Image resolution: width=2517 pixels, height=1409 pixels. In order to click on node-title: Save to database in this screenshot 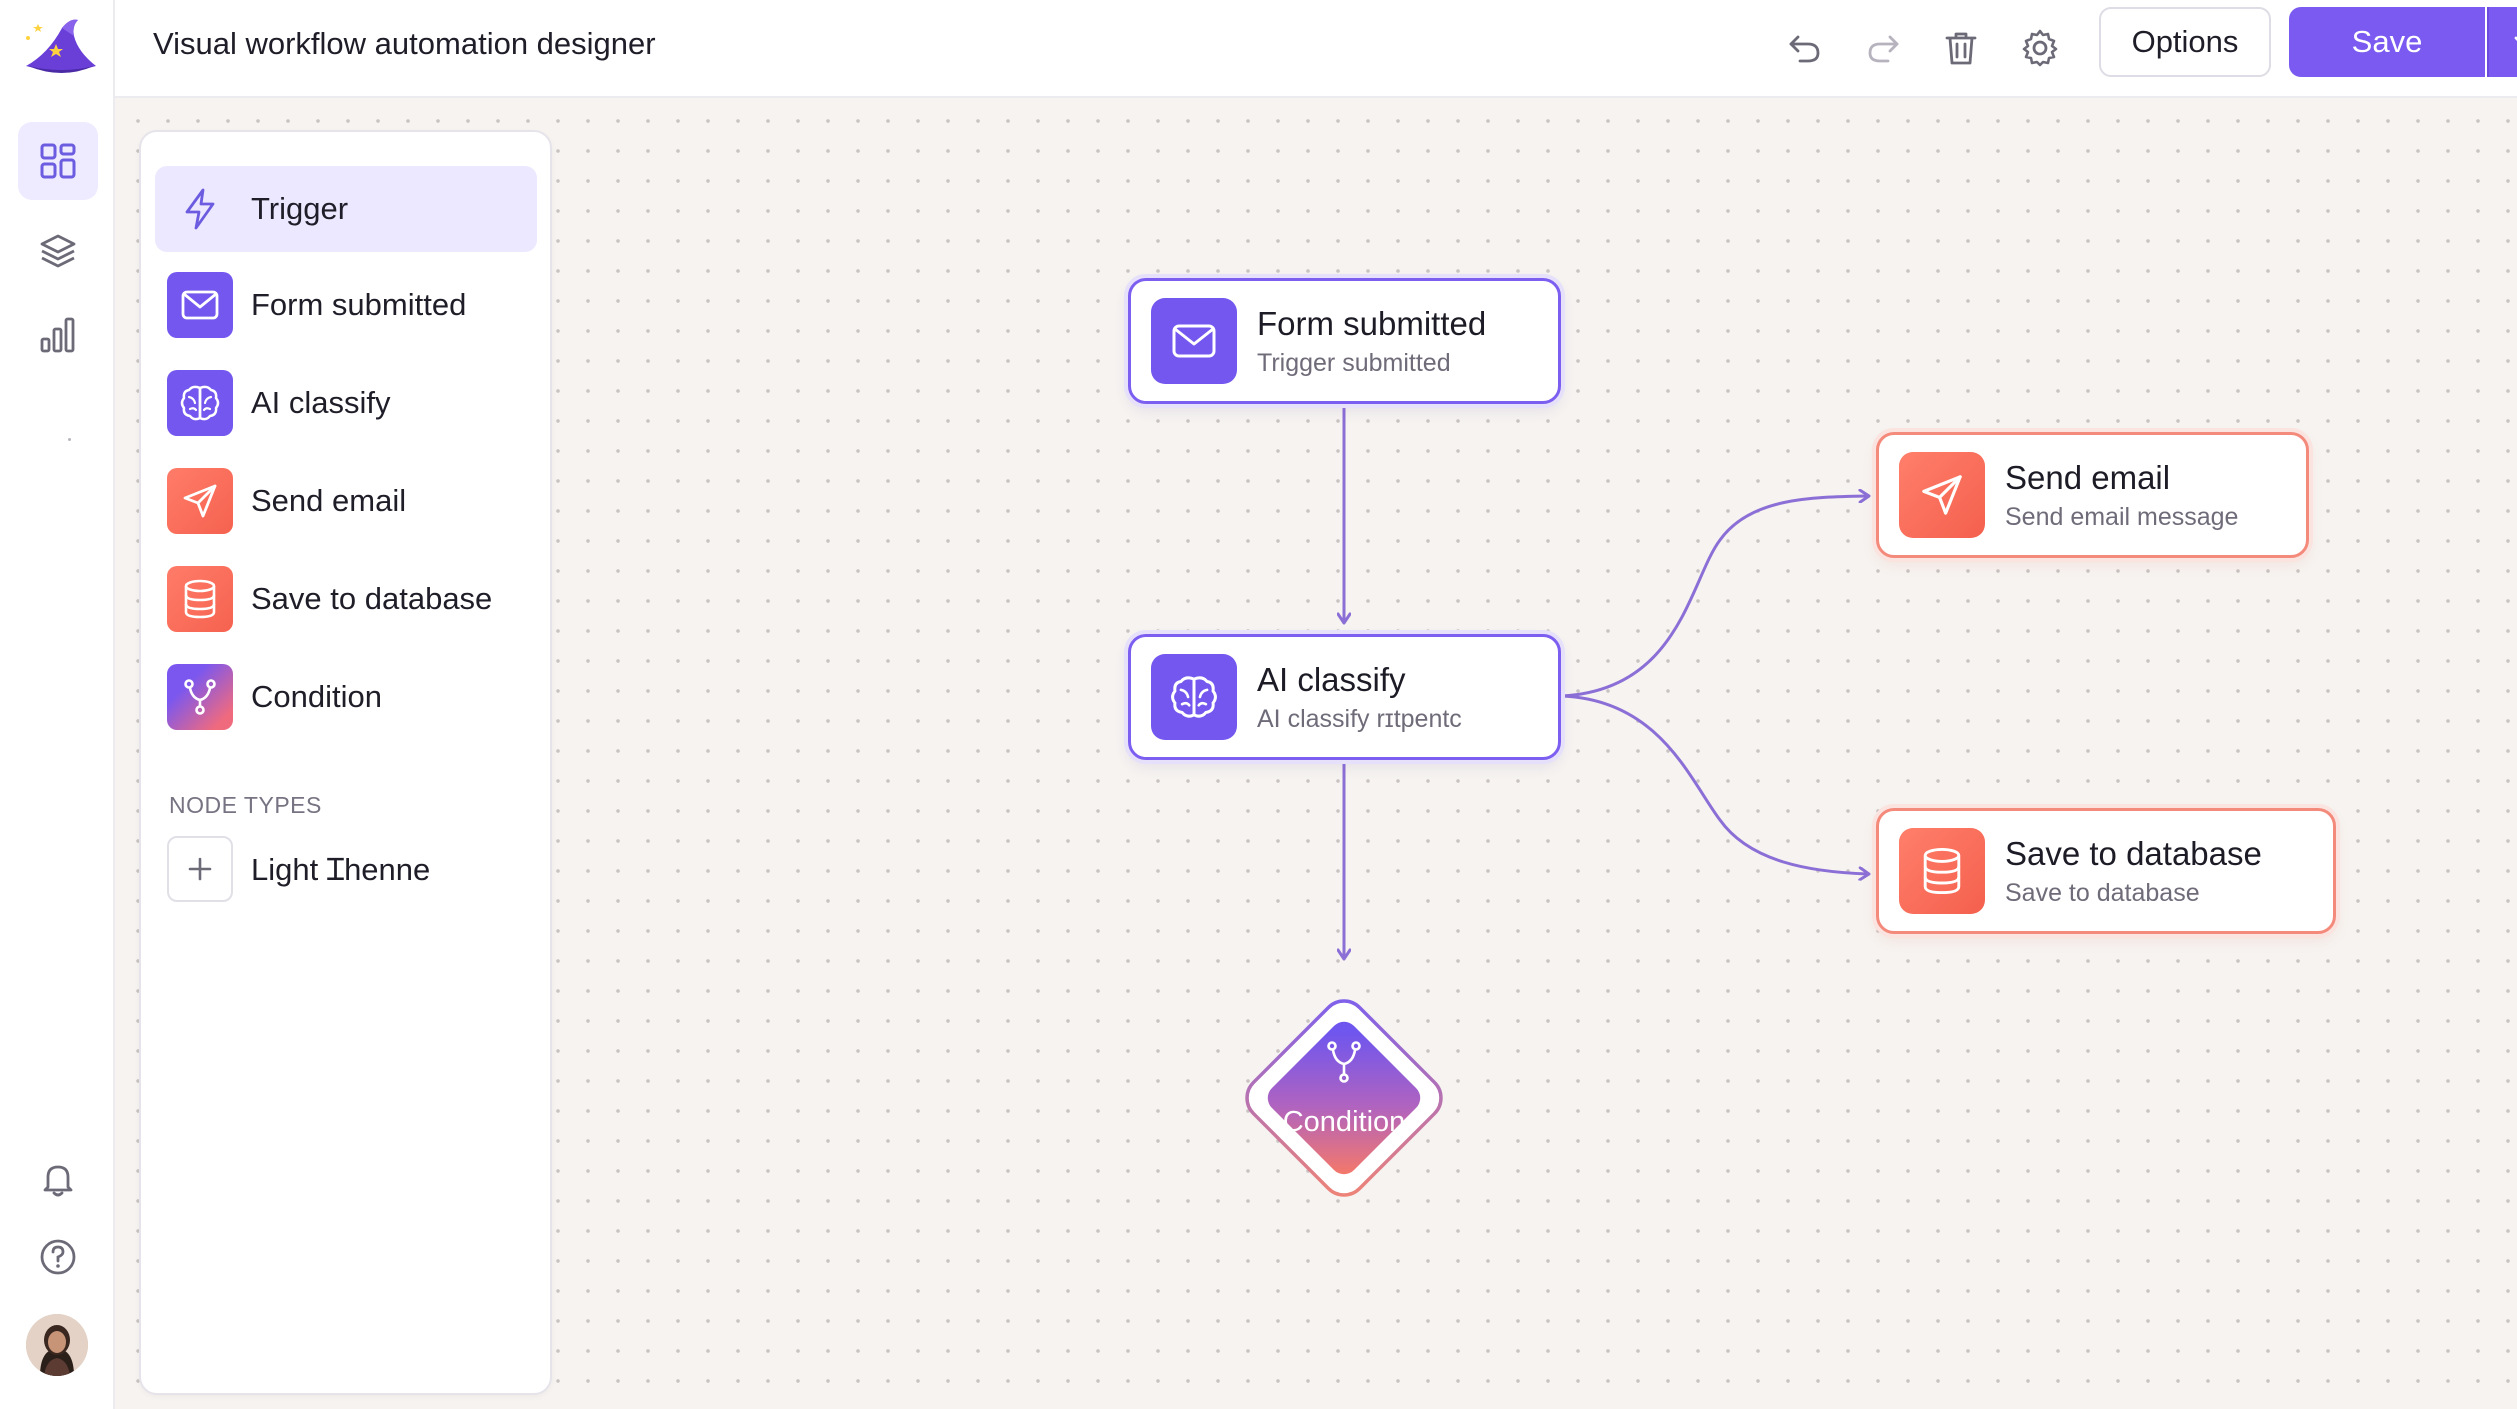, I will do `click(2133, 853)`.